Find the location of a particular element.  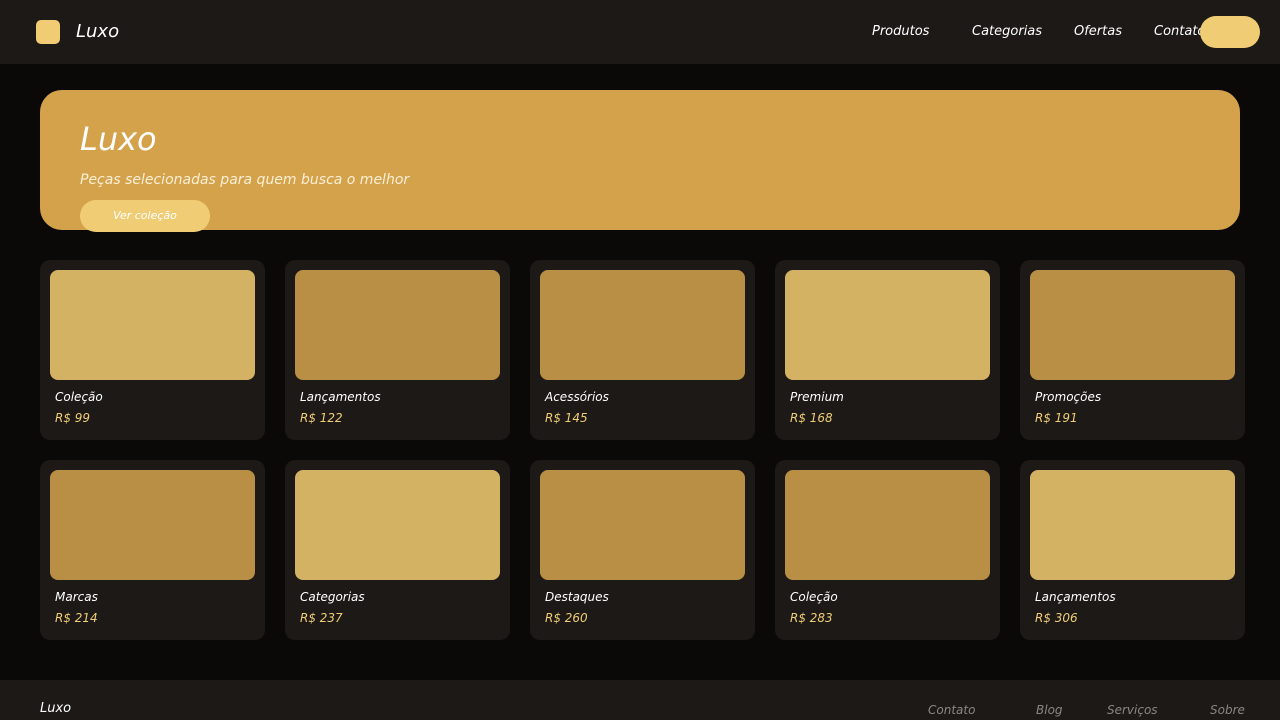

product-card: Acessórios R$ 145 is located at coordinates (642, 350).